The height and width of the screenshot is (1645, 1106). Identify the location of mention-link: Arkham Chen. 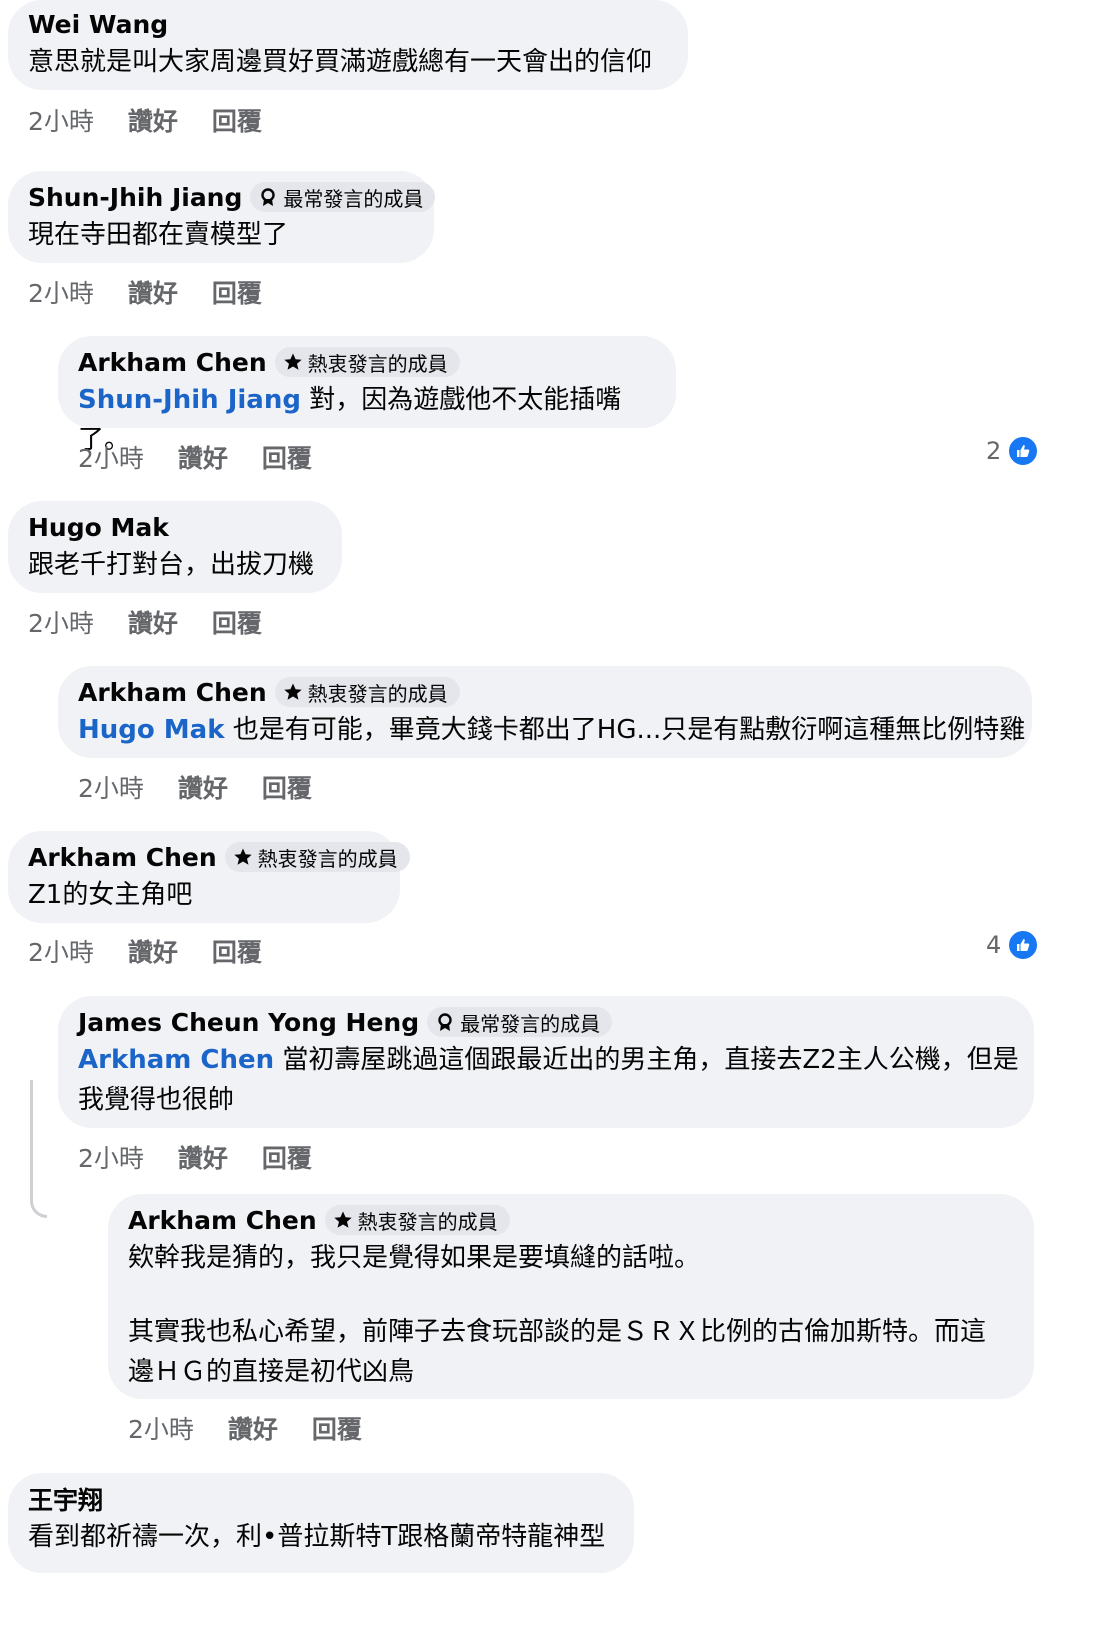
(176, 1060).